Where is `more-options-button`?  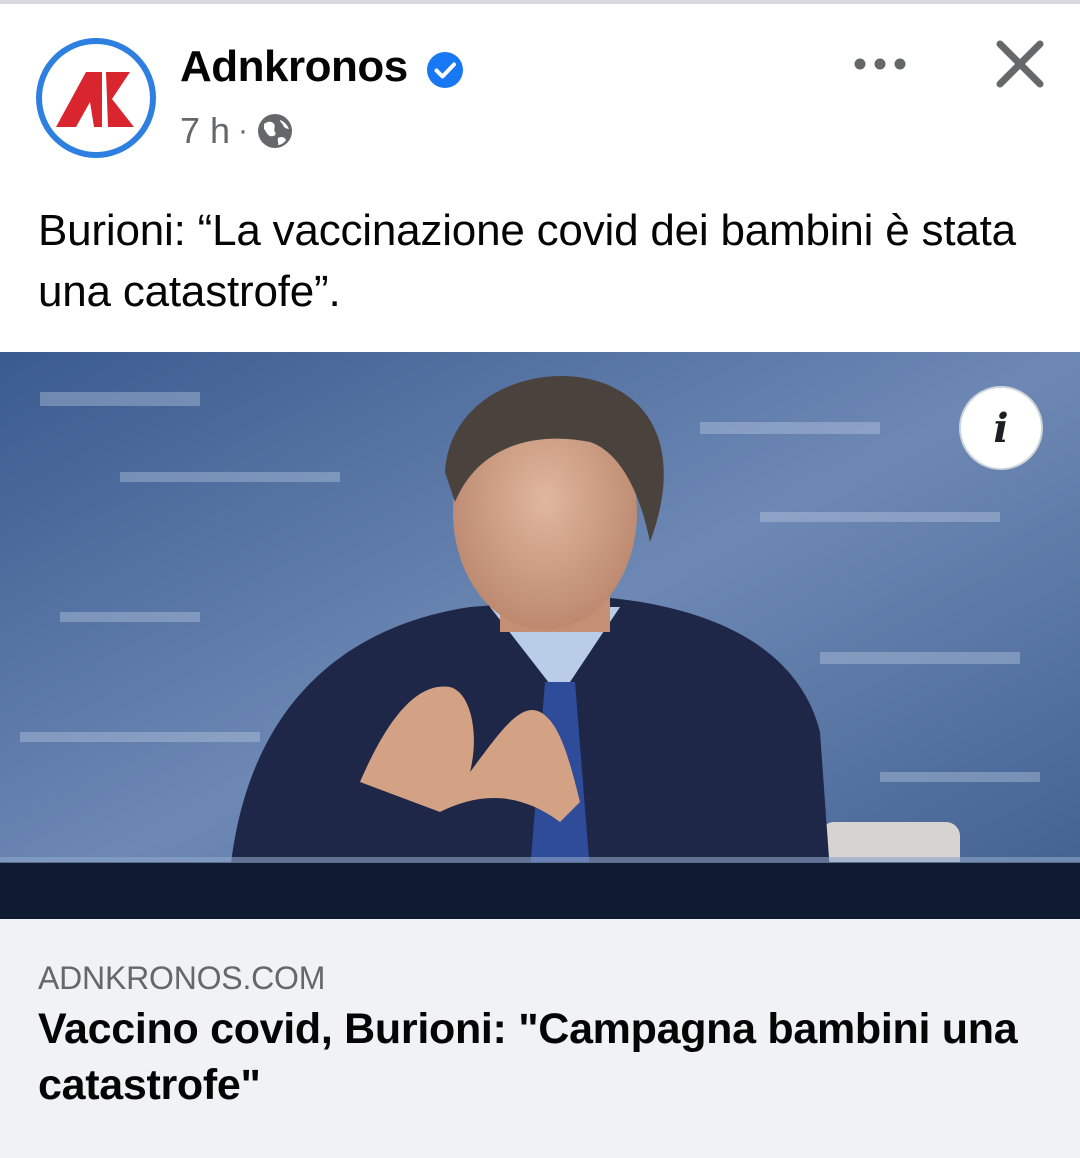 more-options-button is located at coordinates (880, 64).